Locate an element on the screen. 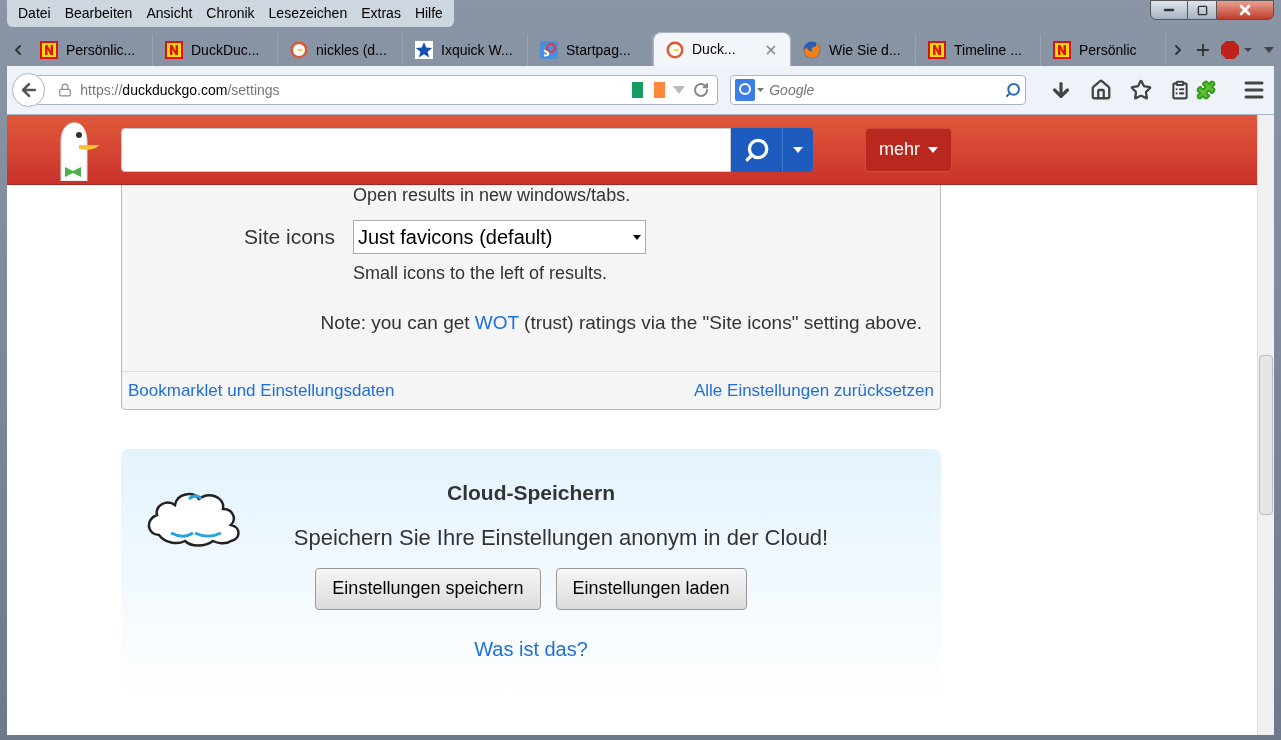 This screenshot has height=740, width=1281. flag-icon is located at coordinates (649, 90).